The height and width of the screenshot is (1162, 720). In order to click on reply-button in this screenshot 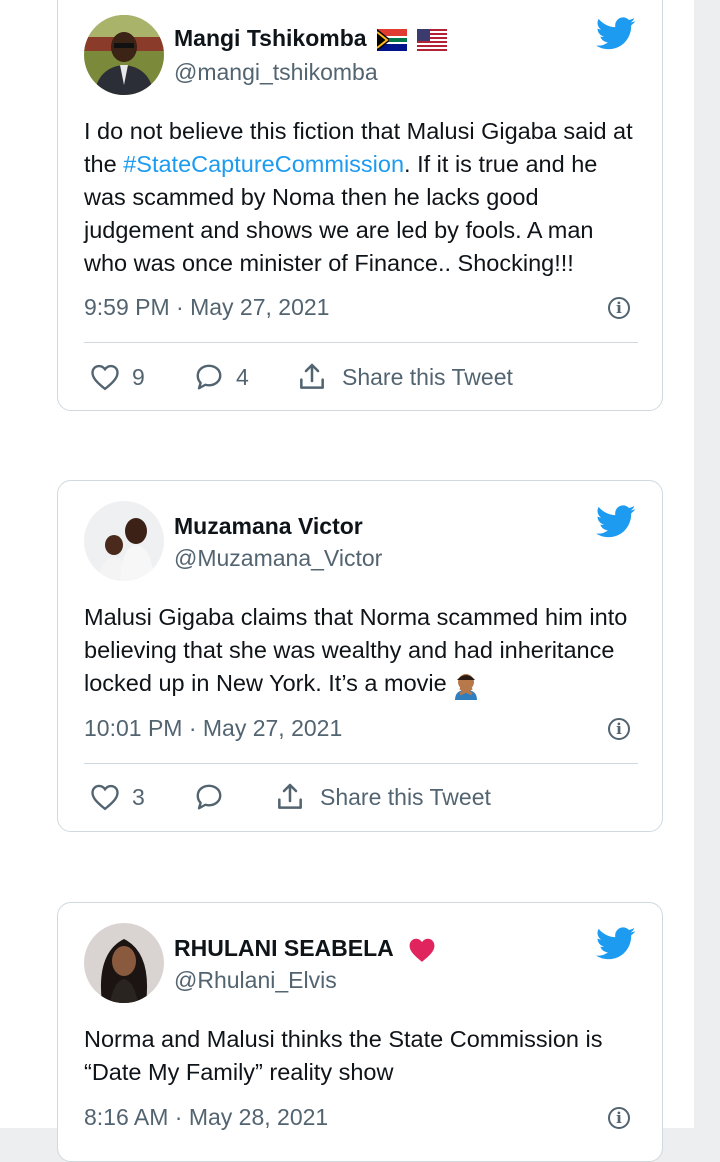, I will do `click(209, 797)`.